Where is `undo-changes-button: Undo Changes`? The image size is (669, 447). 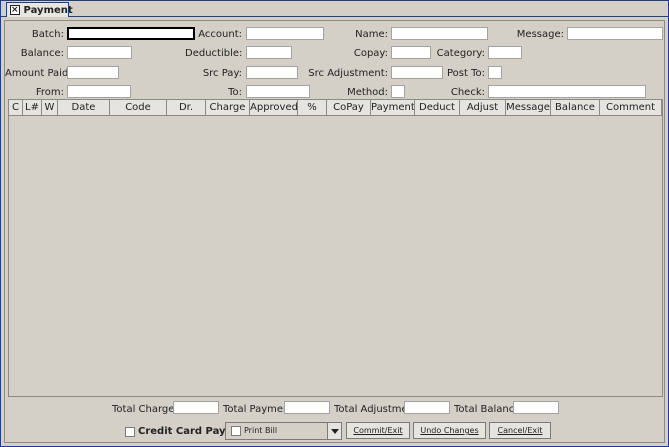 undo-changes-button: Undo Changes is located at coordinates (449, 430).